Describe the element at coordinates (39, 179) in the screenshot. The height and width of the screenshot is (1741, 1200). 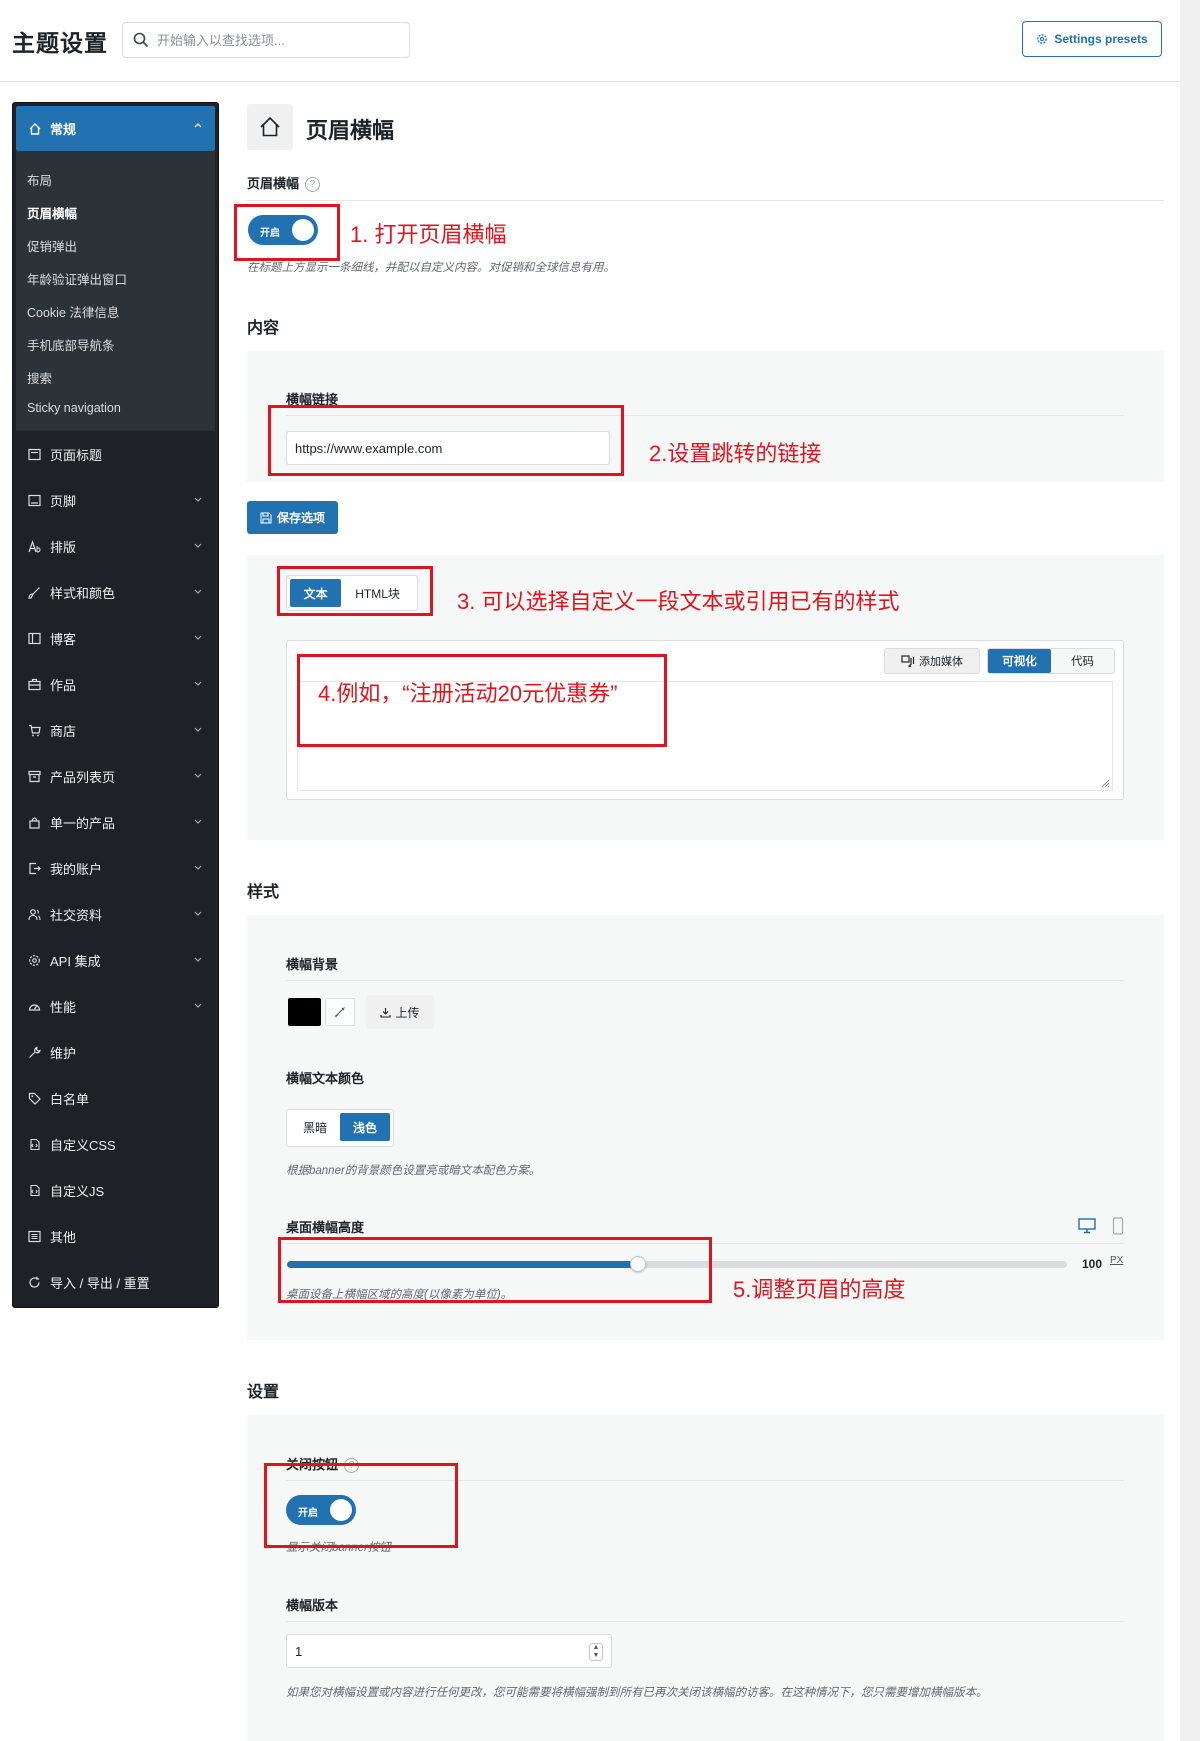
I see `subnav-item-layout: 布局` at that location.